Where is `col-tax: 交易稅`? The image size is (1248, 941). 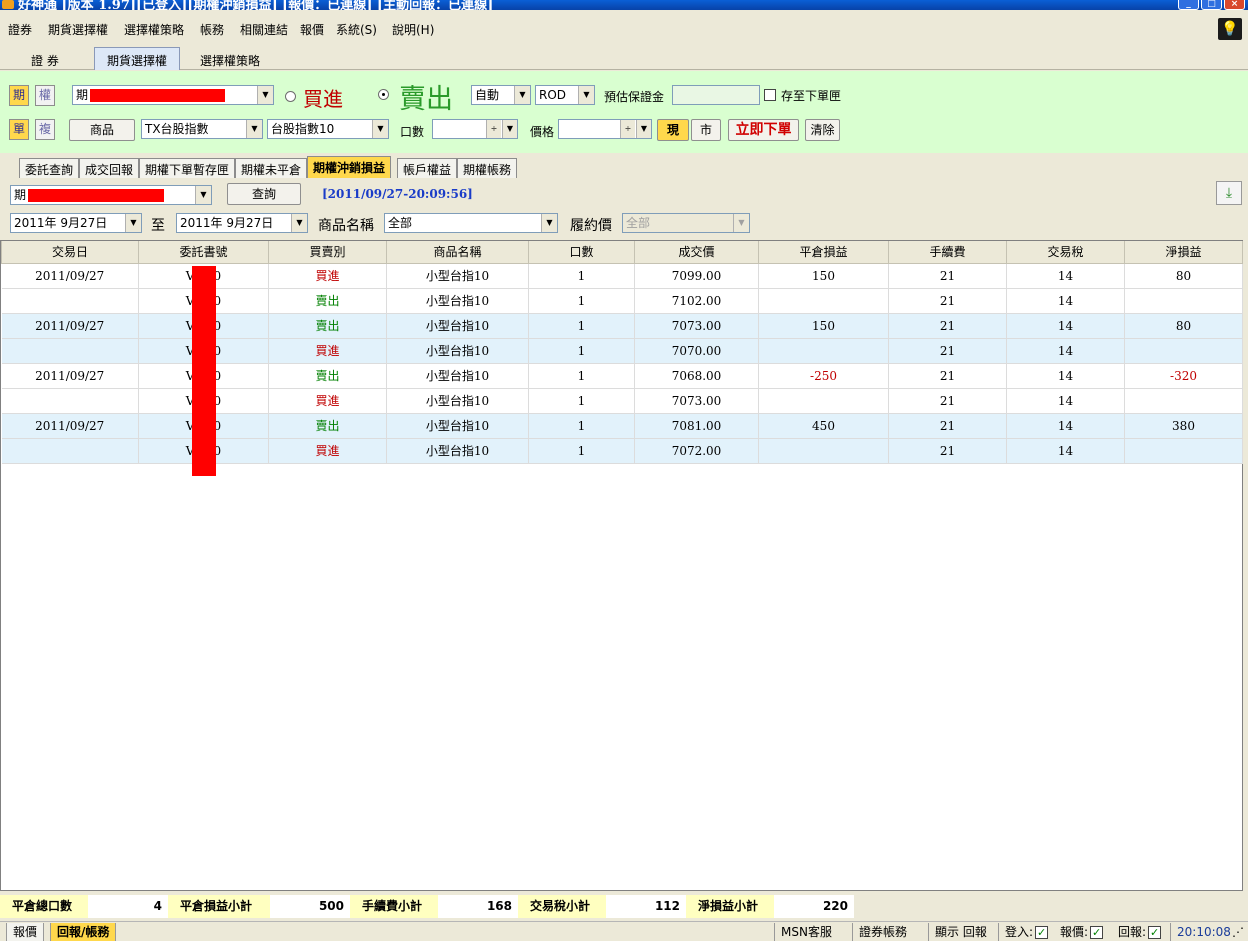
col-tax: 交易稅 is located at coordinates (1065, 252).